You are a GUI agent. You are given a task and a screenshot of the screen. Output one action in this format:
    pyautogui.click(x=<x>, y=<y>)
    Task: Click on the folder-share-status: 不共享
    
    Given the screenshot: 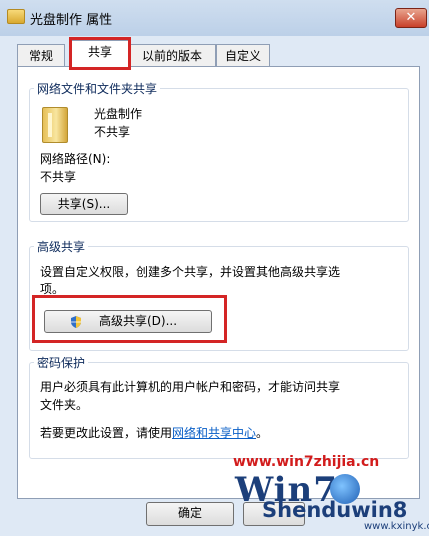 What is the action you would take?
    pyautogui.click(x=112, y=132)
    